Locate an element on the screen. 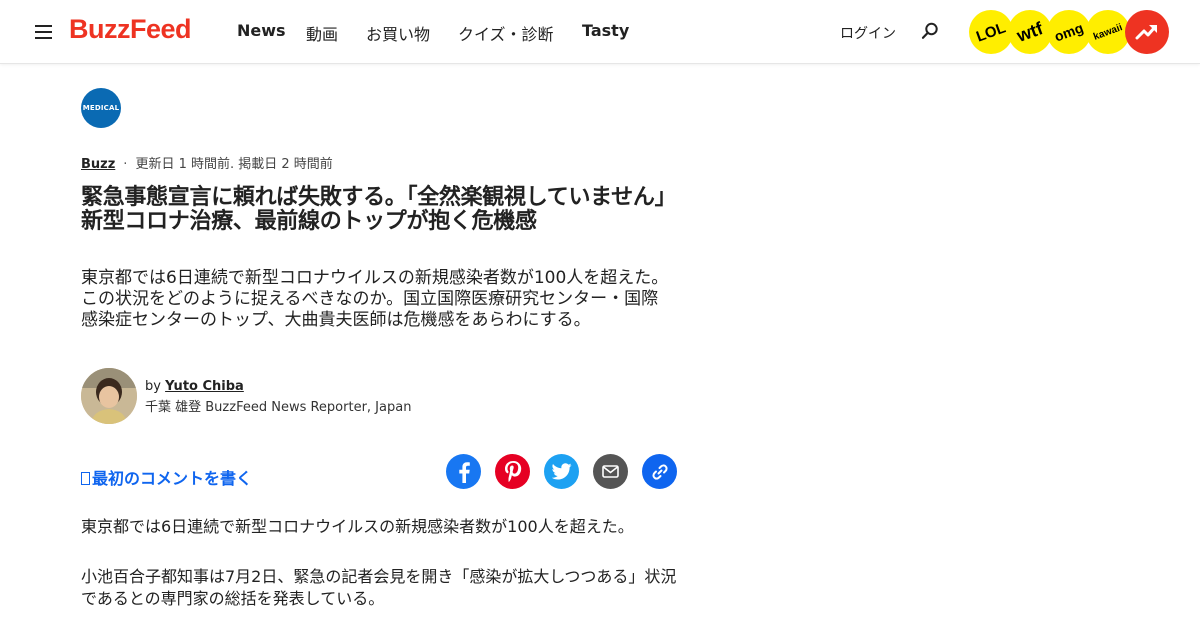 Image resolution: width=1200 pixels, height=630 pixels. search-icon is located at coordinates (930, 31).